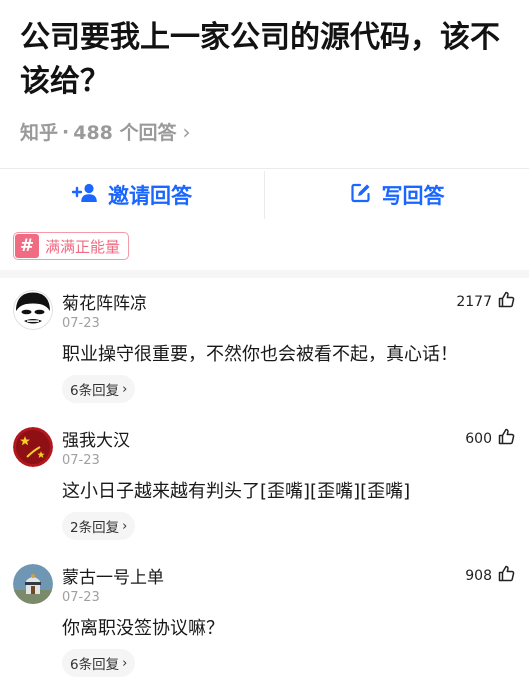 This screenshot has height=700, width=529. Describe the element at coordinates (150, 196) in the screenshot. I see `invite-answer-label: 邀请回答` at that location.